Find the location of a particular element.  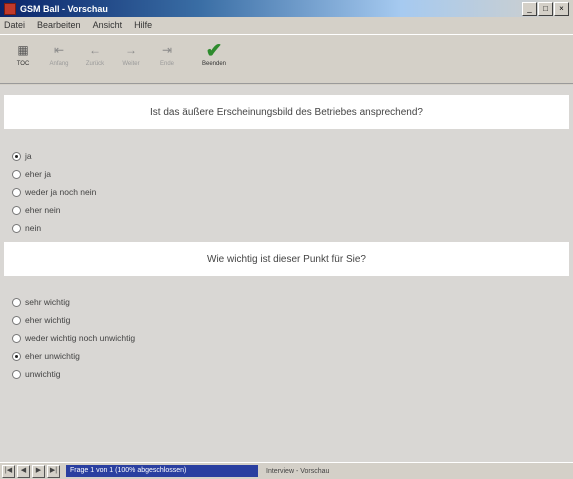

nav-next-button: ▶ is located at coordinates (38, 471).